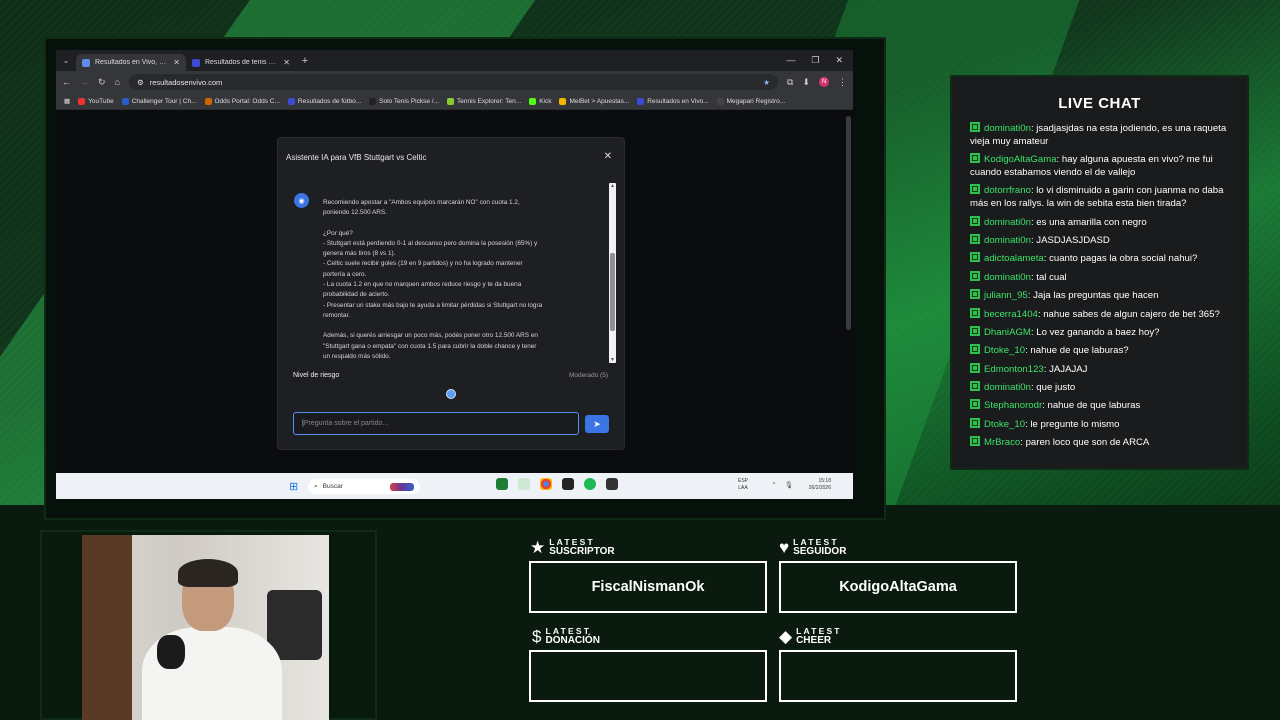 This screenshot has width=1280, height=720. What do you see at coordinates (806, 82) in the screenshot?
I see `downloads-icon: ⬇` at bounding box center [806, 82].